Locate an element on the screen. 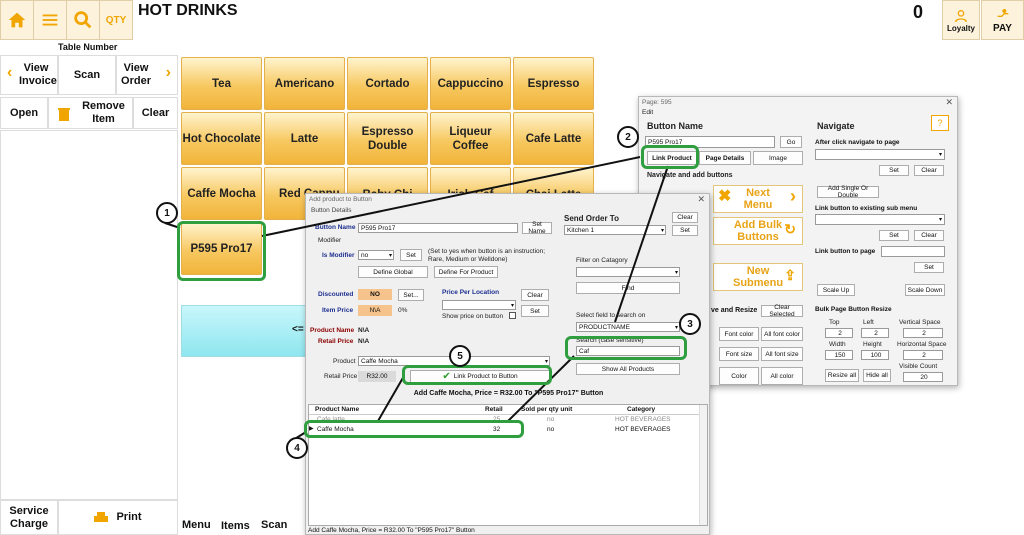 This screenshot has height=535, width=1024. callout-5: 5 is located at coordinates (460, 356).